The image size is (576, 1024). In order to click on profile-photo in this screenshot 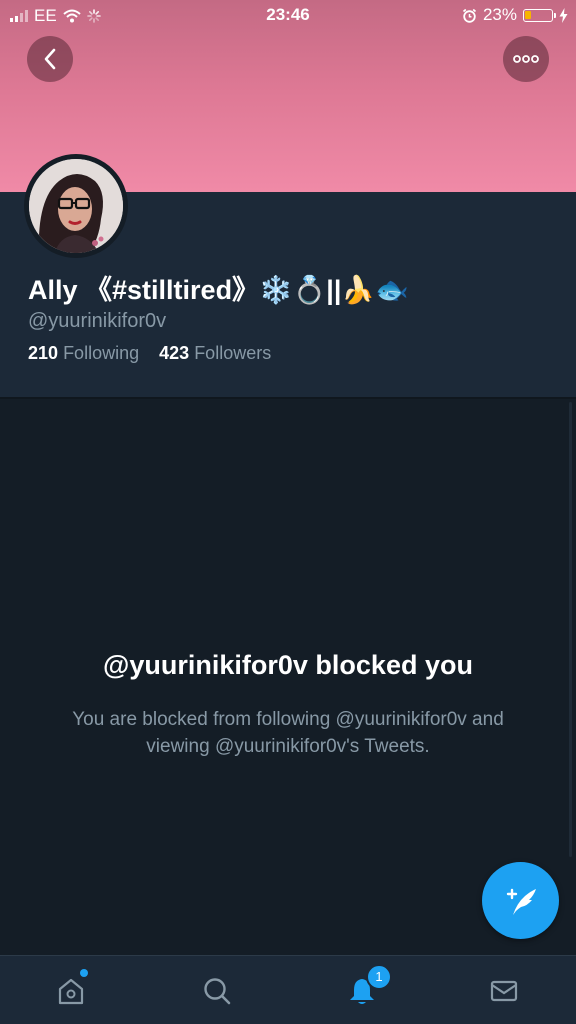, I will do `click(76, 206)`.